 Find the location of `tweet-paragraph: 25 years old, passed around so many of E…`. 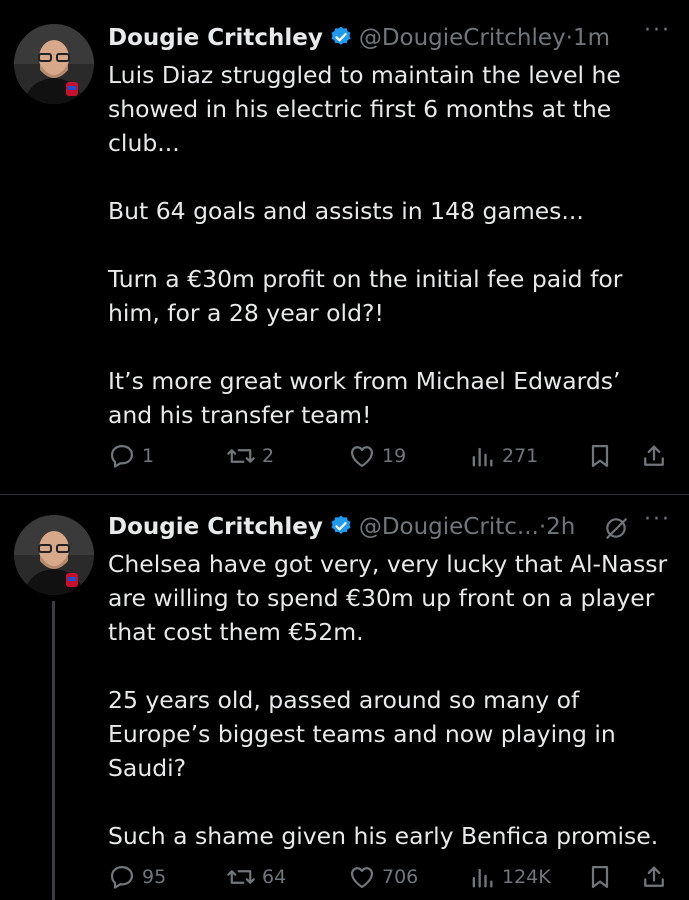

tweet-paragraph: 25 years old, passed around so many of E… is located at coordinates (362, 734).